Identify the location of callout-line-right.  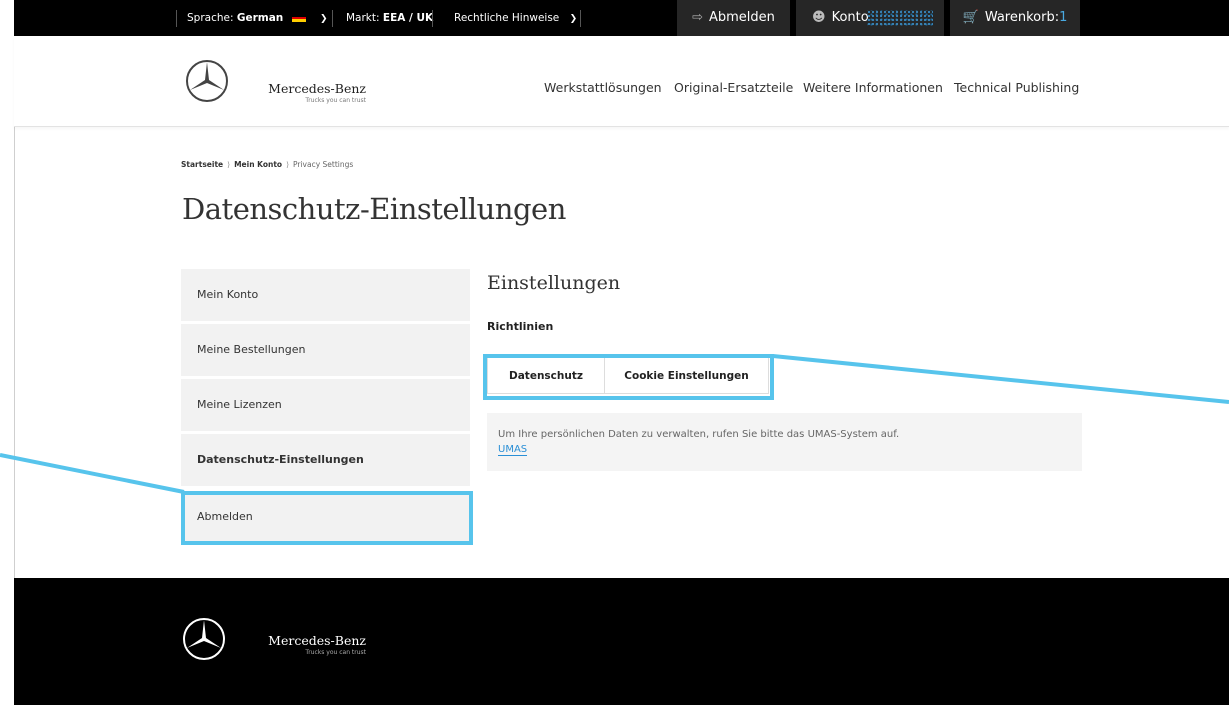
(1000, 379).